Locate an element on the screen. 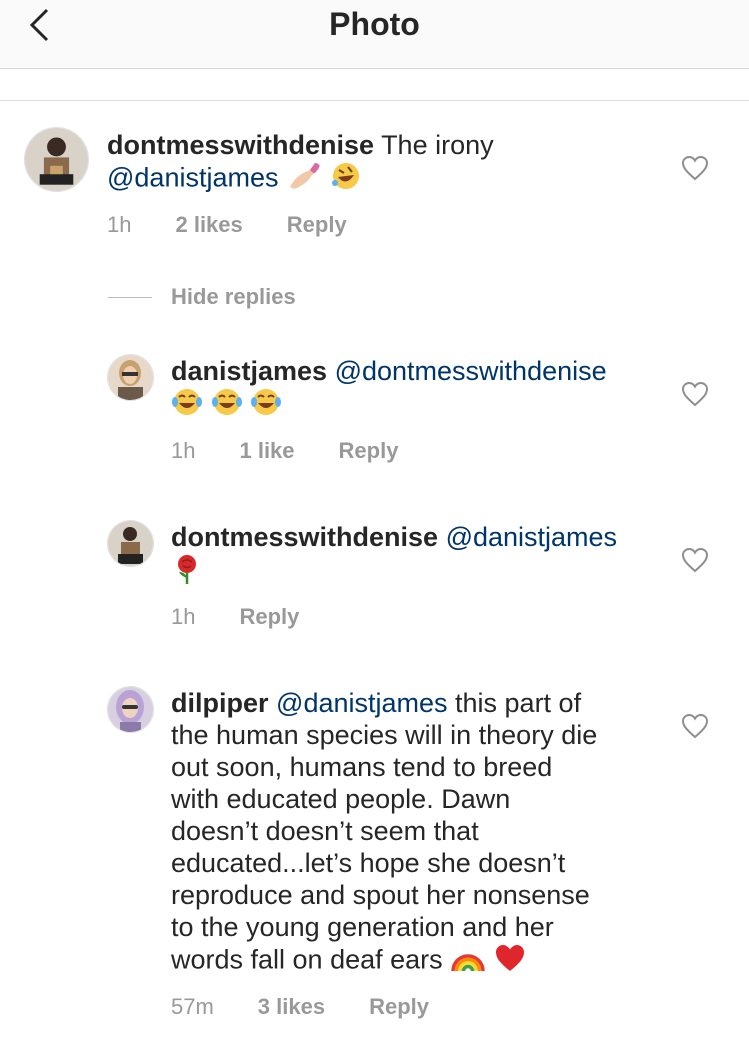 This screenshot has width=749, height=1048. hide-replies-button: Hide replies is located at coordinates (202, 297).